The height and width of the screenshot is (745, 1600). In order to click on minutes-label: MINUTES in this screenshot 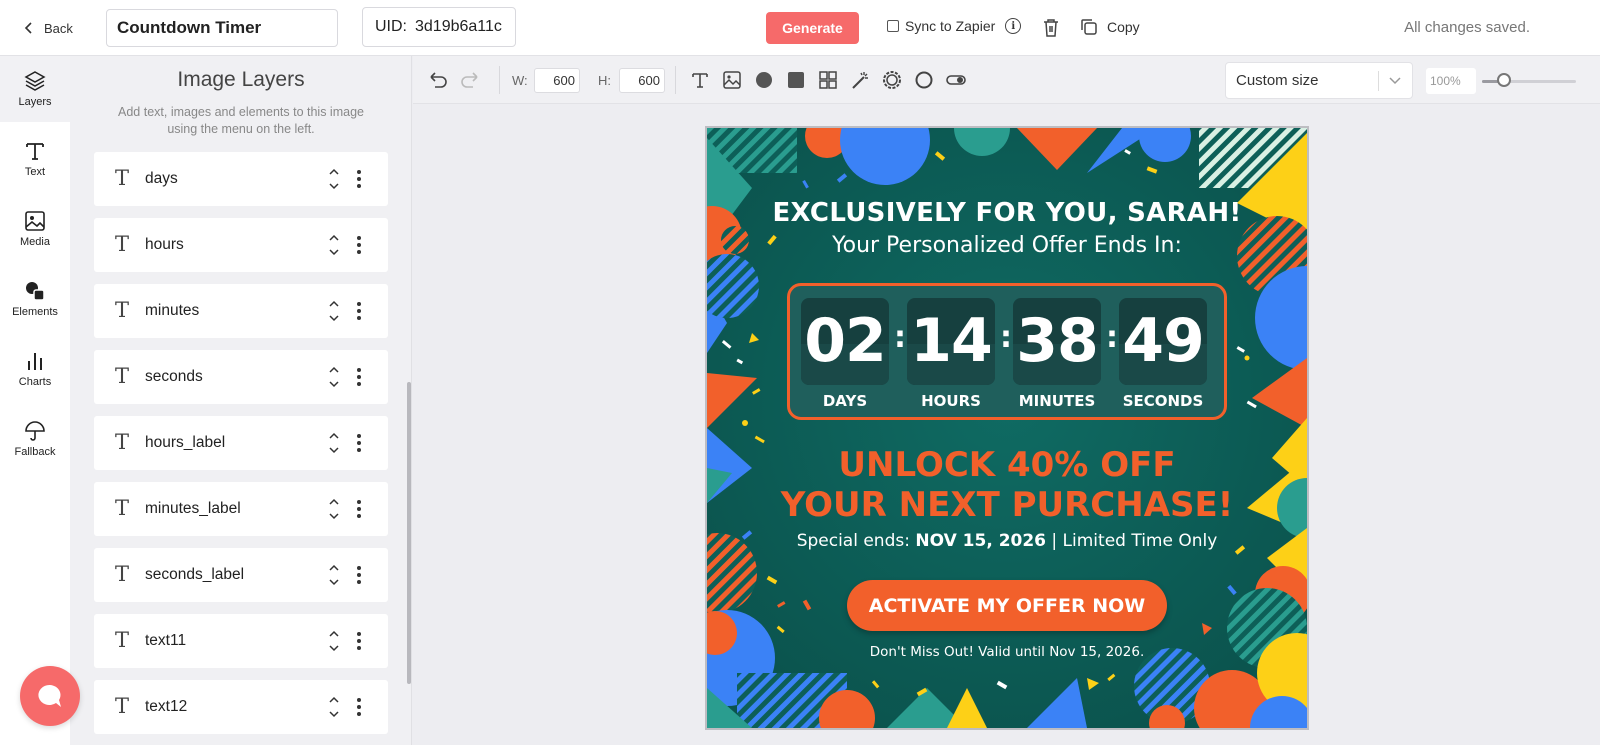, I will do `click(1057, 401)`.